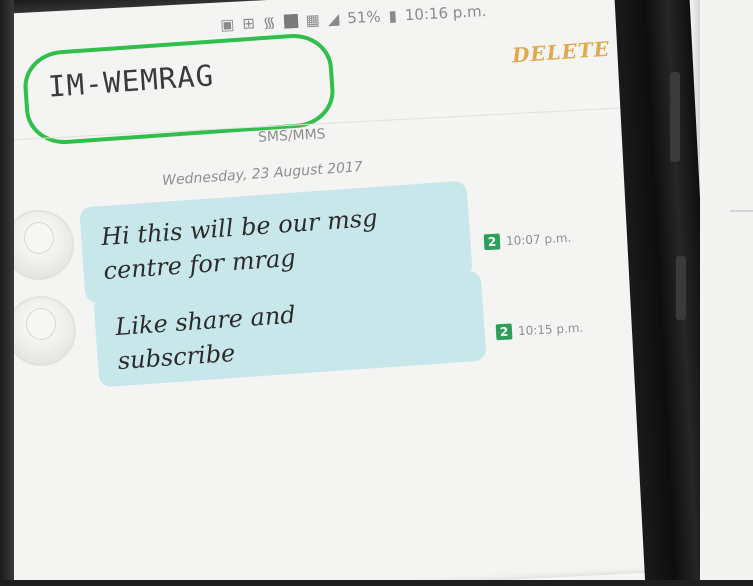 The width and height of the screenshot is (753, 586). I want to click on phone-left-bezel, so click(7, 293).